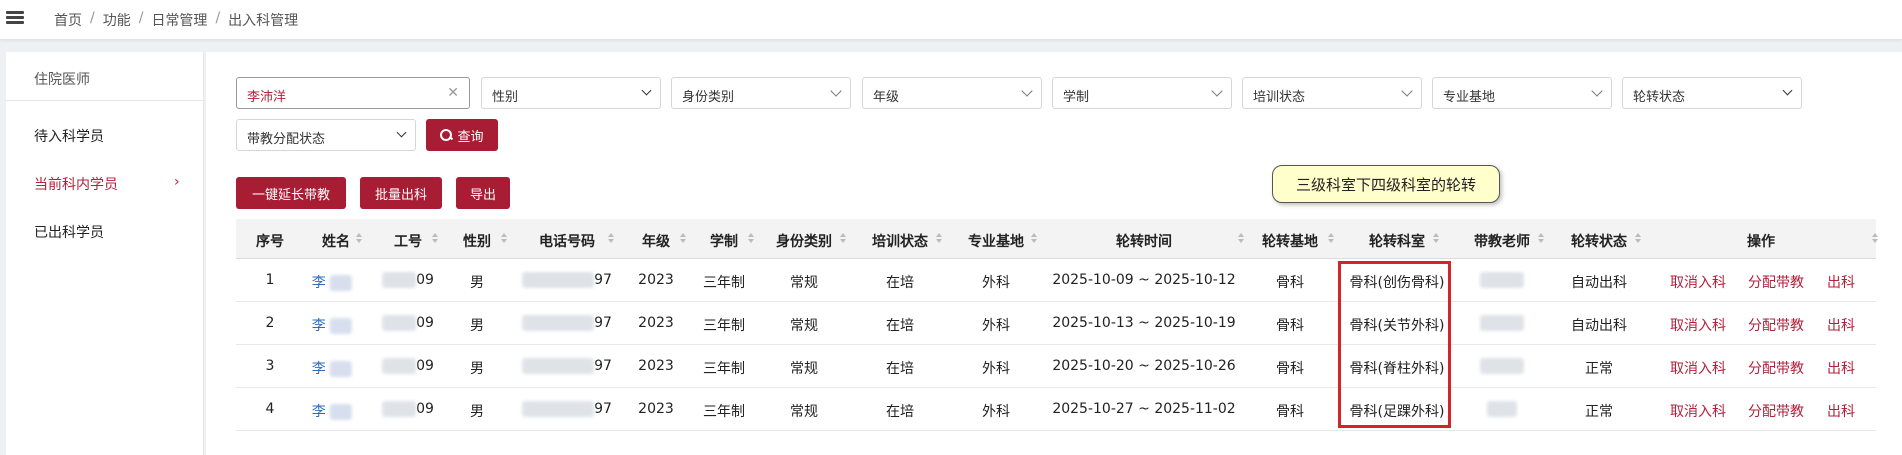 The image size is (1902, 455). I want to click on phone-text: 97, so click(603, 323).